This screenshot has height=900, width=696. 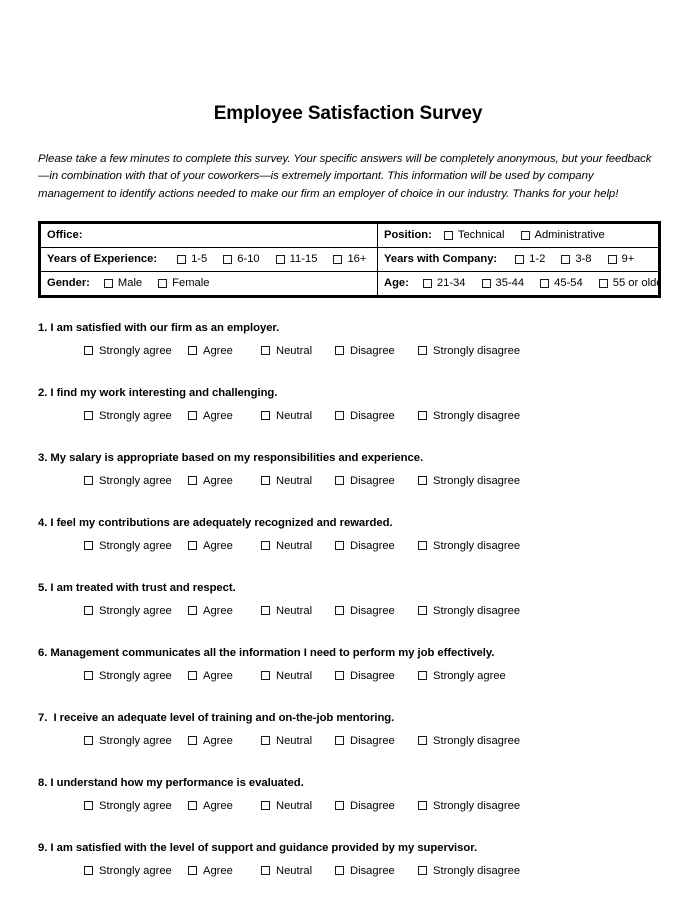 I want to click on experience-option-11-15: 11-15, so click(x=296, y=259).